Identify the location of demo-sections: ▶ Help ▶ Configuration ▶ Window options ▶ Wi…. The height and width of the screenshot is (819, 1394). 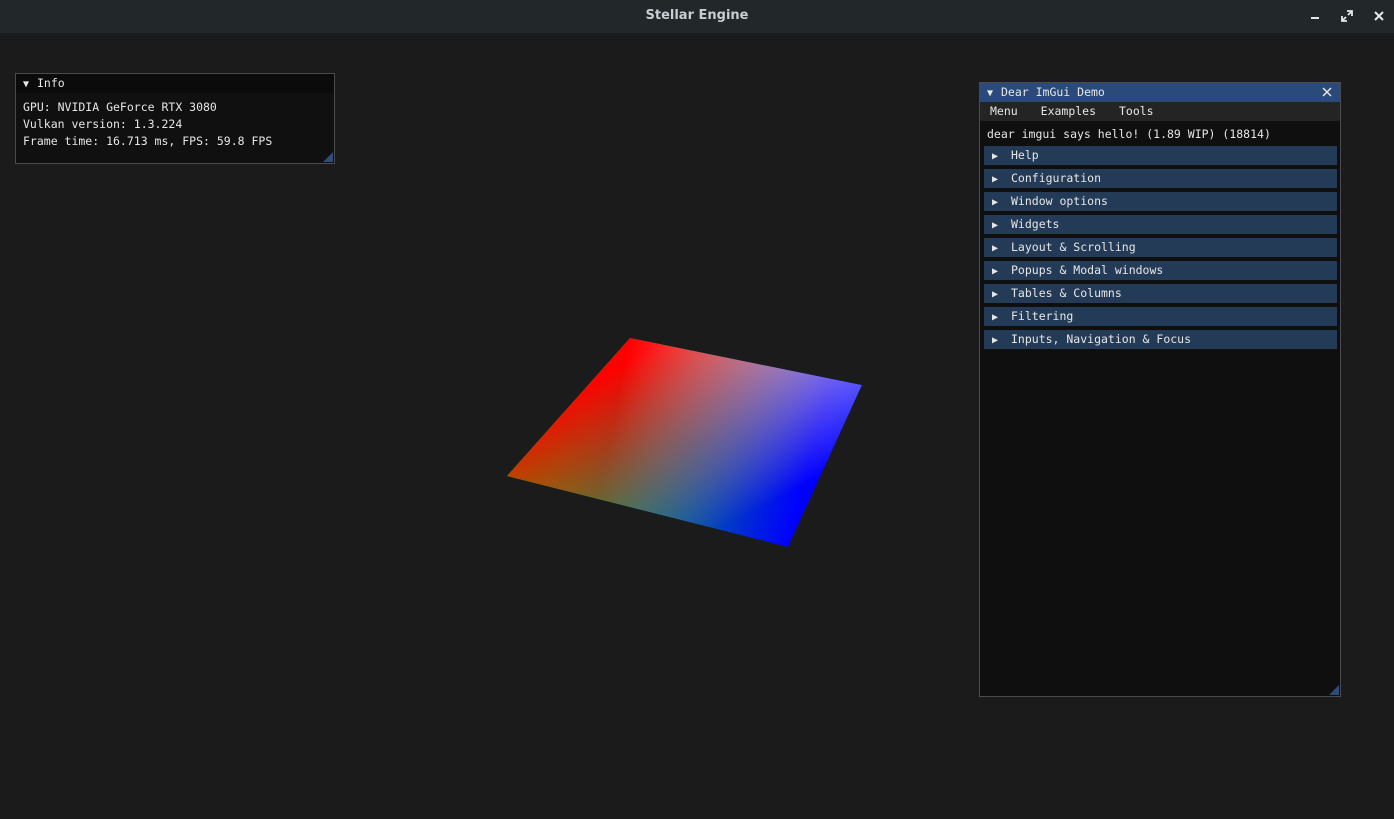
(1160, 247).